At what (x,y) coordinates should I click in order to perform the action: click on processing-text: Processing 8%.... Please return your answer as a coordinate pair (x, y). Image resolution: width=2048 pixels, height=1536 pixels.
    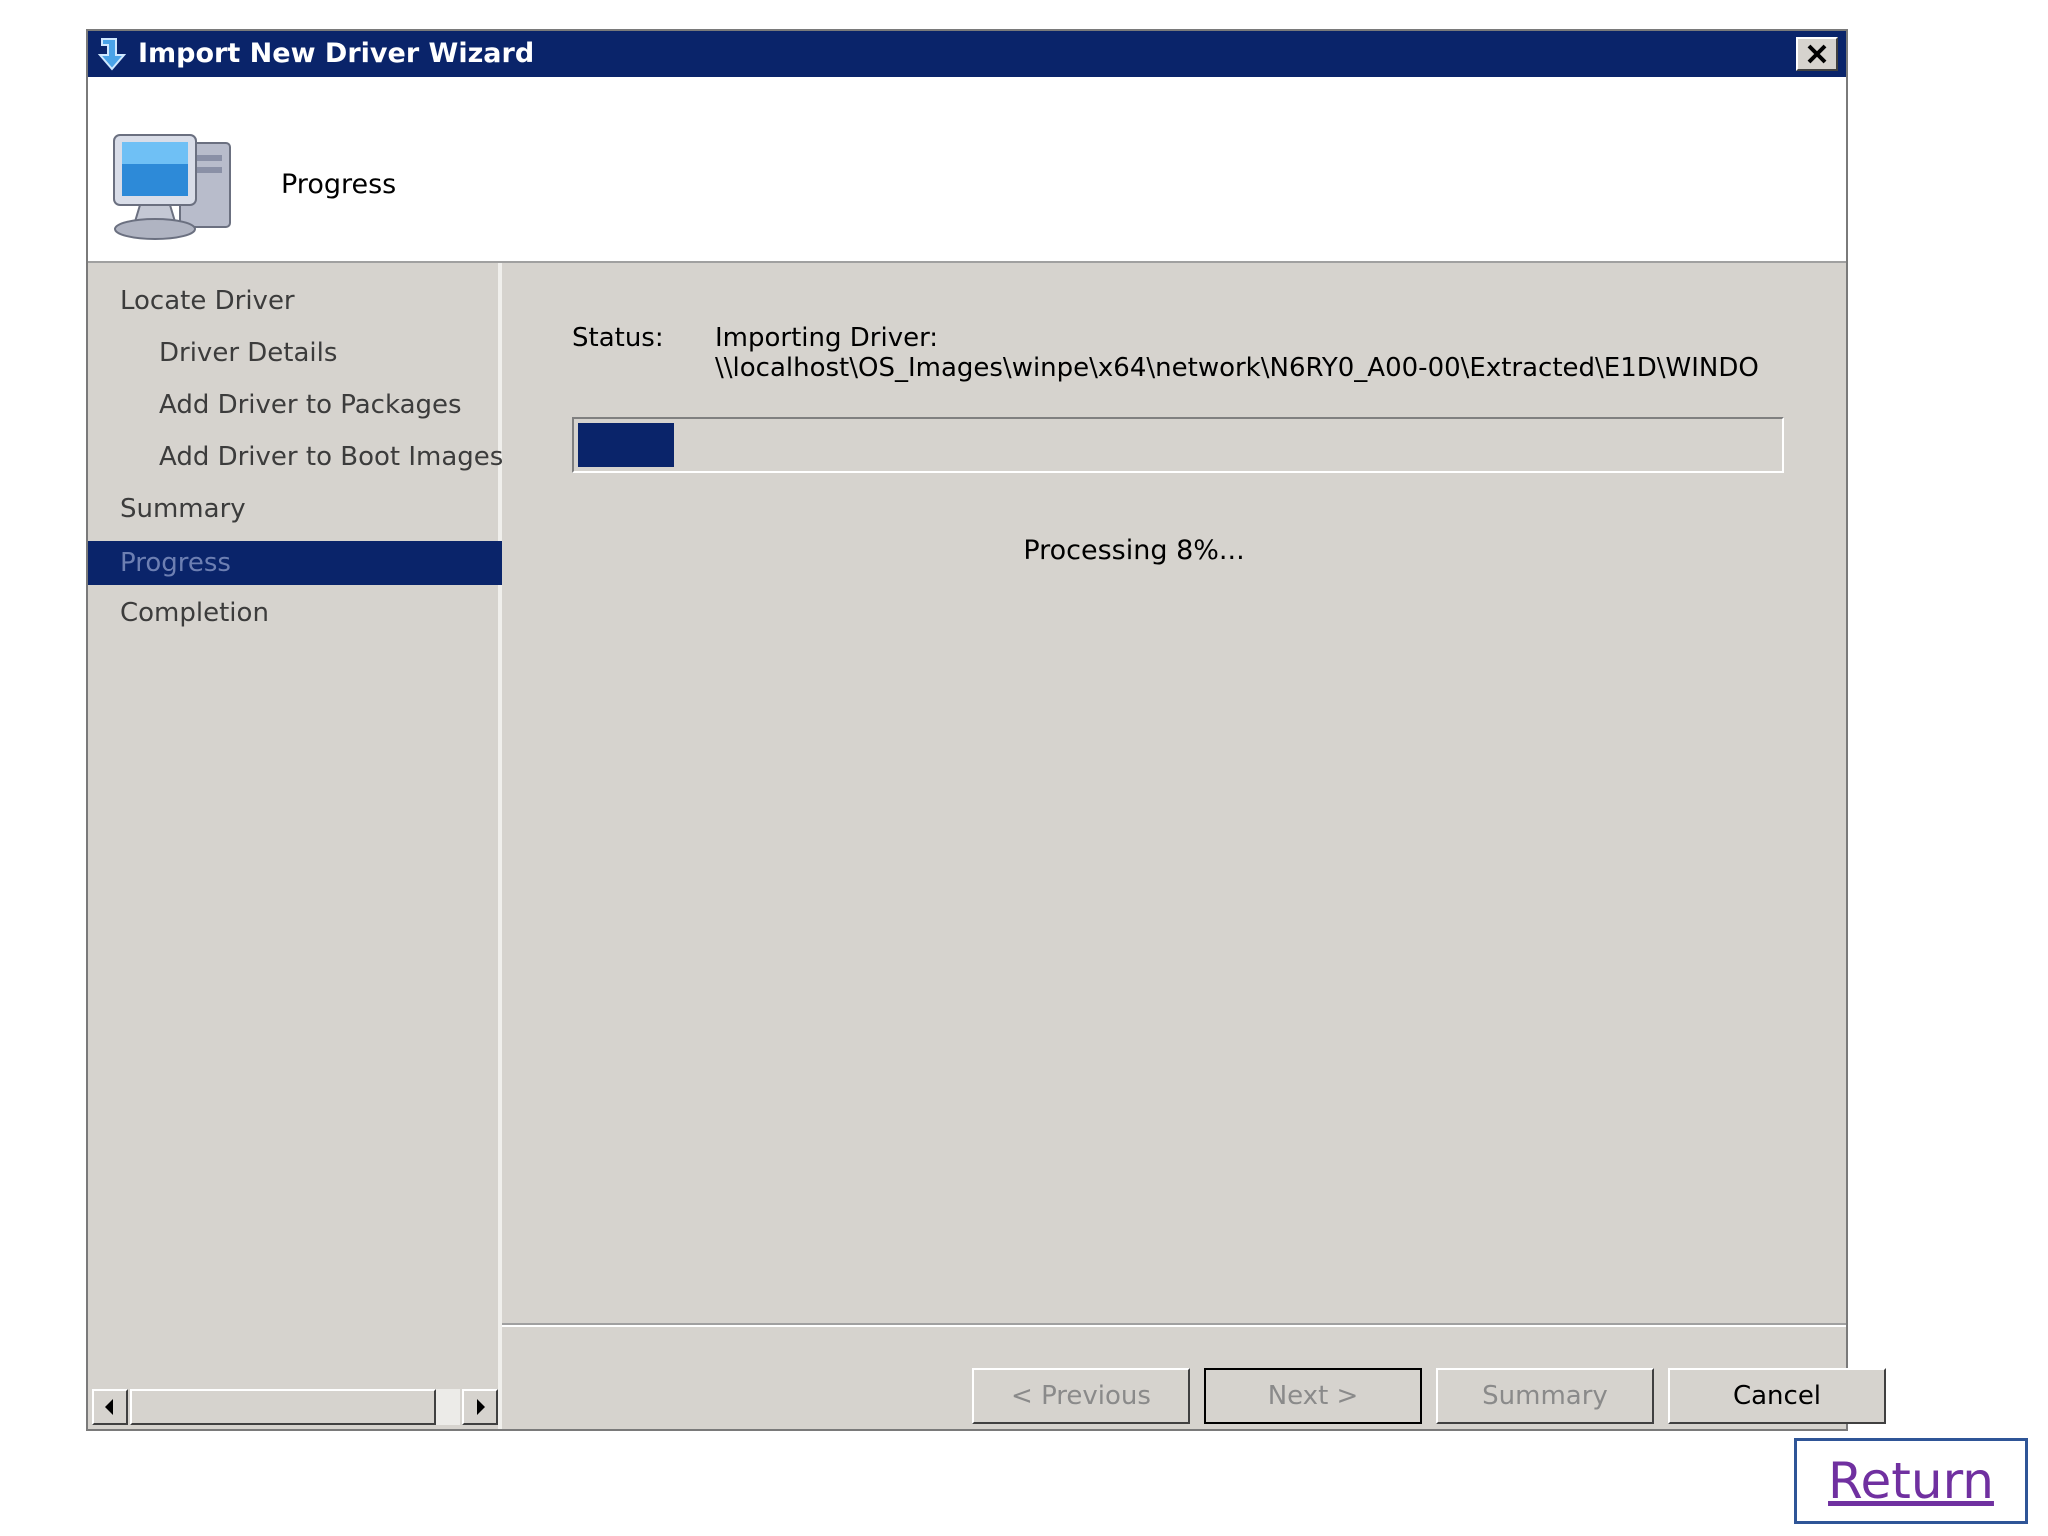
    Looking at the image, I should click on (1134, 550).